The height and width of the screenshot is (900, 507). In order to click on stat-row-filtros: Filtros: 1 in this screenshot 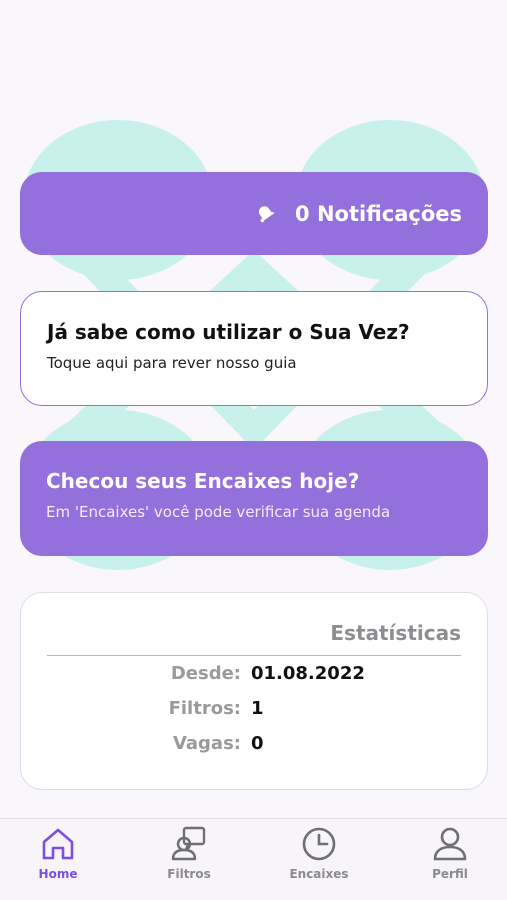, I will do `click(254, 708)`.